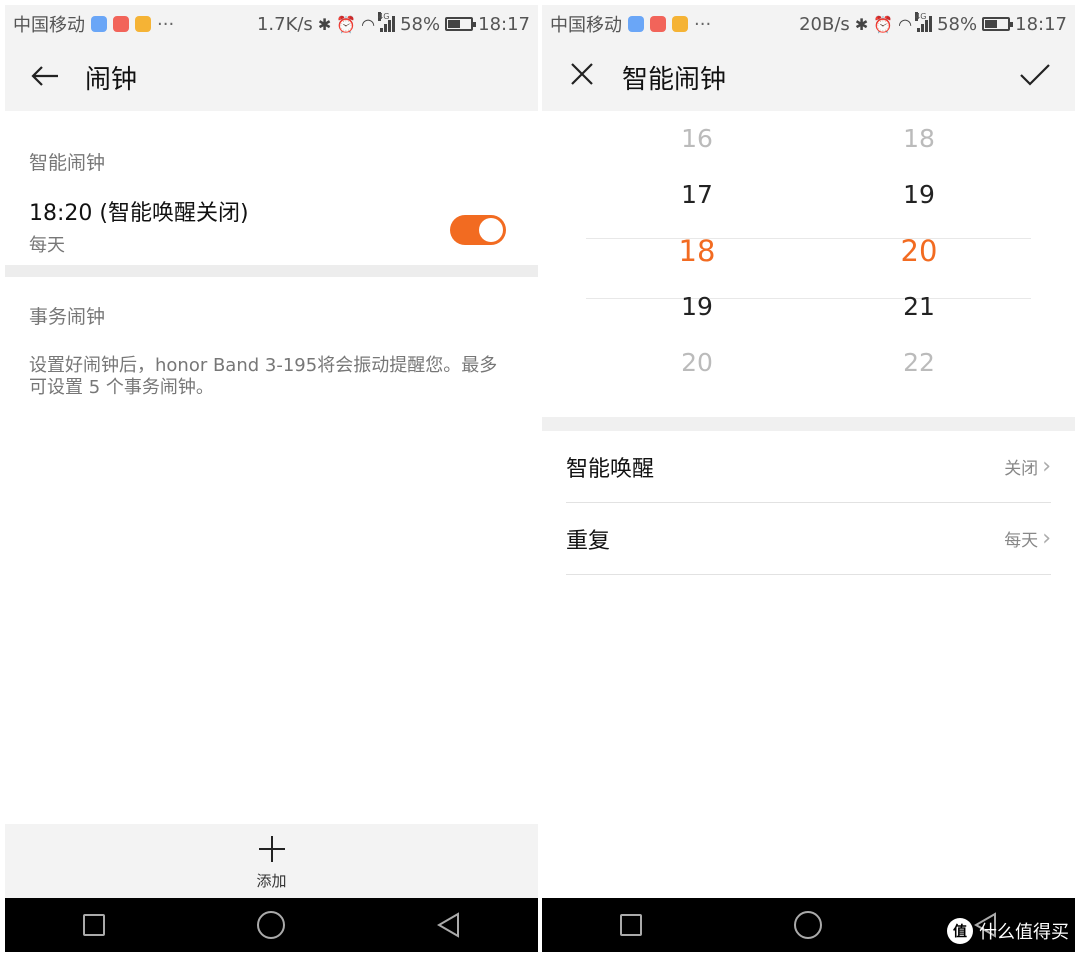 This screenshot has height=957, width=1080. Describe the element at coordinates (674, 79) in the screenshot. I see `page-title: 智能闹钟` at that location.